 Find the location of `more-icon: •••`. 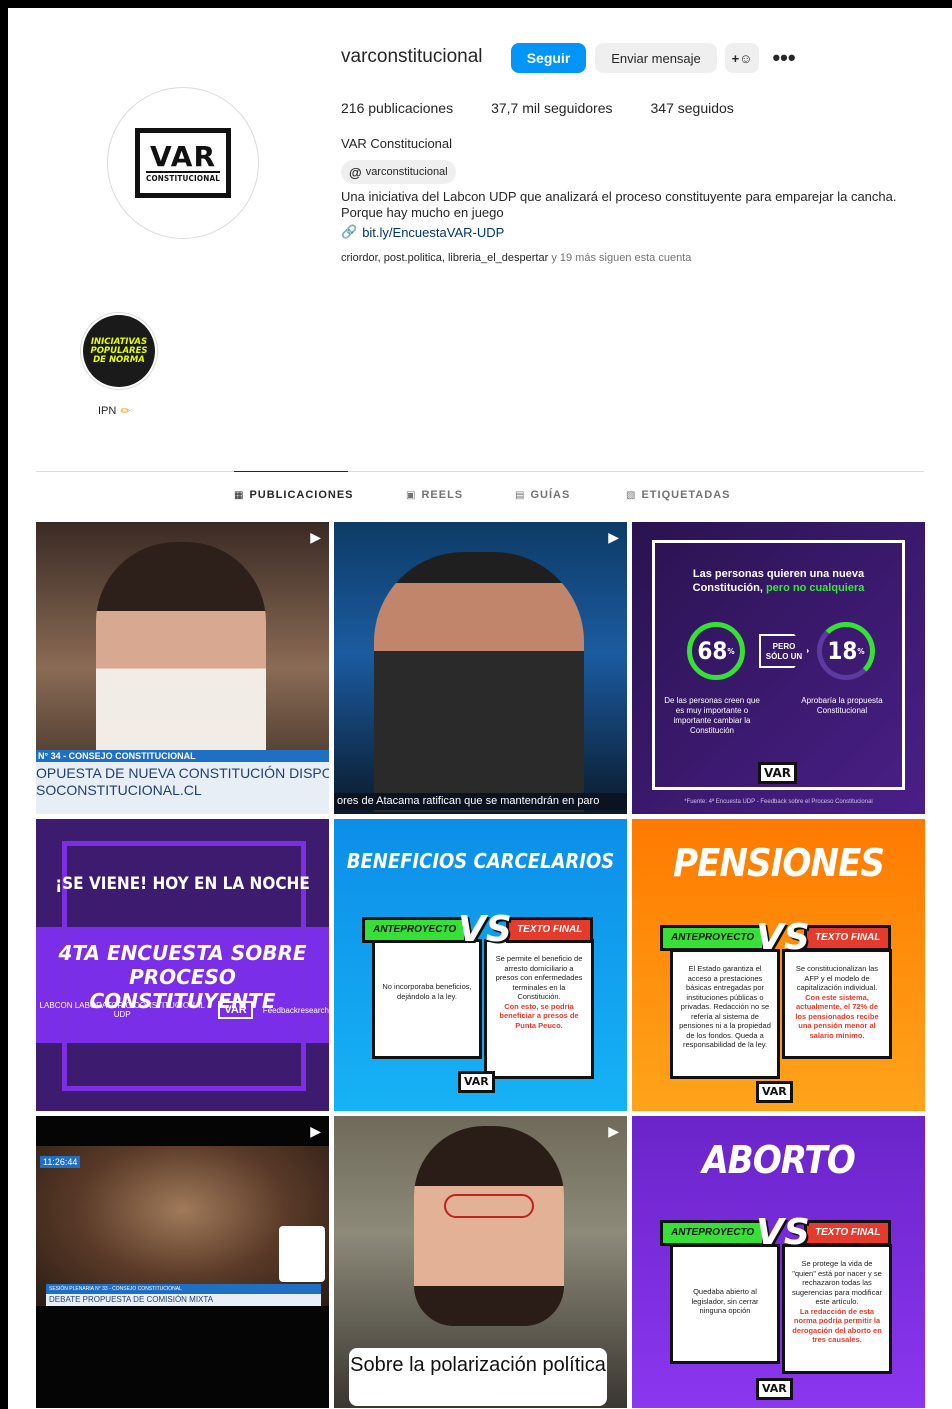

more-icon: ••• is located at coordinates (784, 57).